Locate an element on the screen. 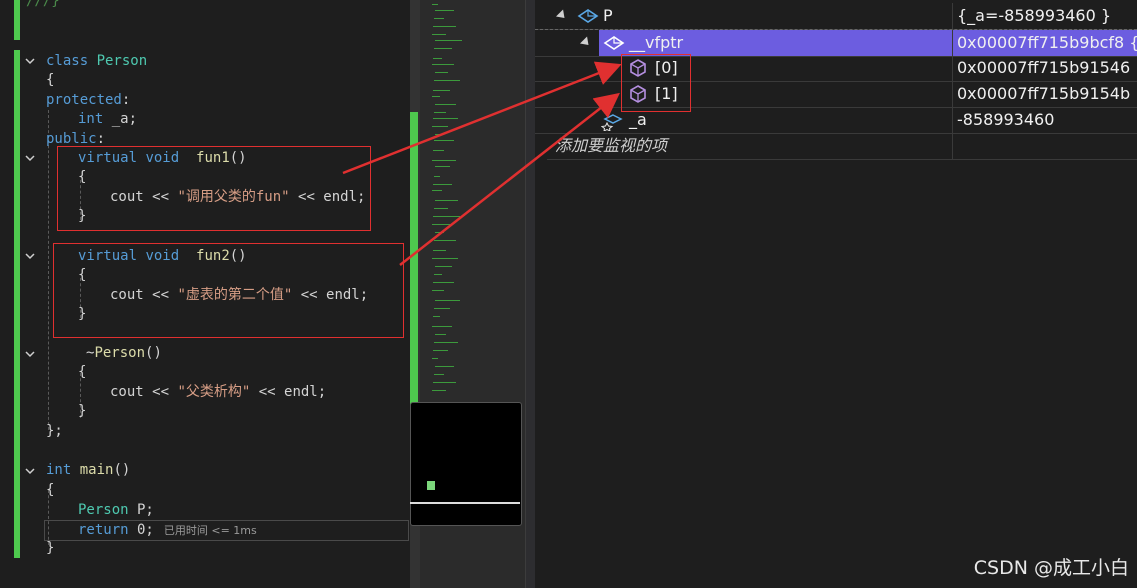  add-watch-placeholder: 添加要监视的项 is located at coordinates (611, 146).